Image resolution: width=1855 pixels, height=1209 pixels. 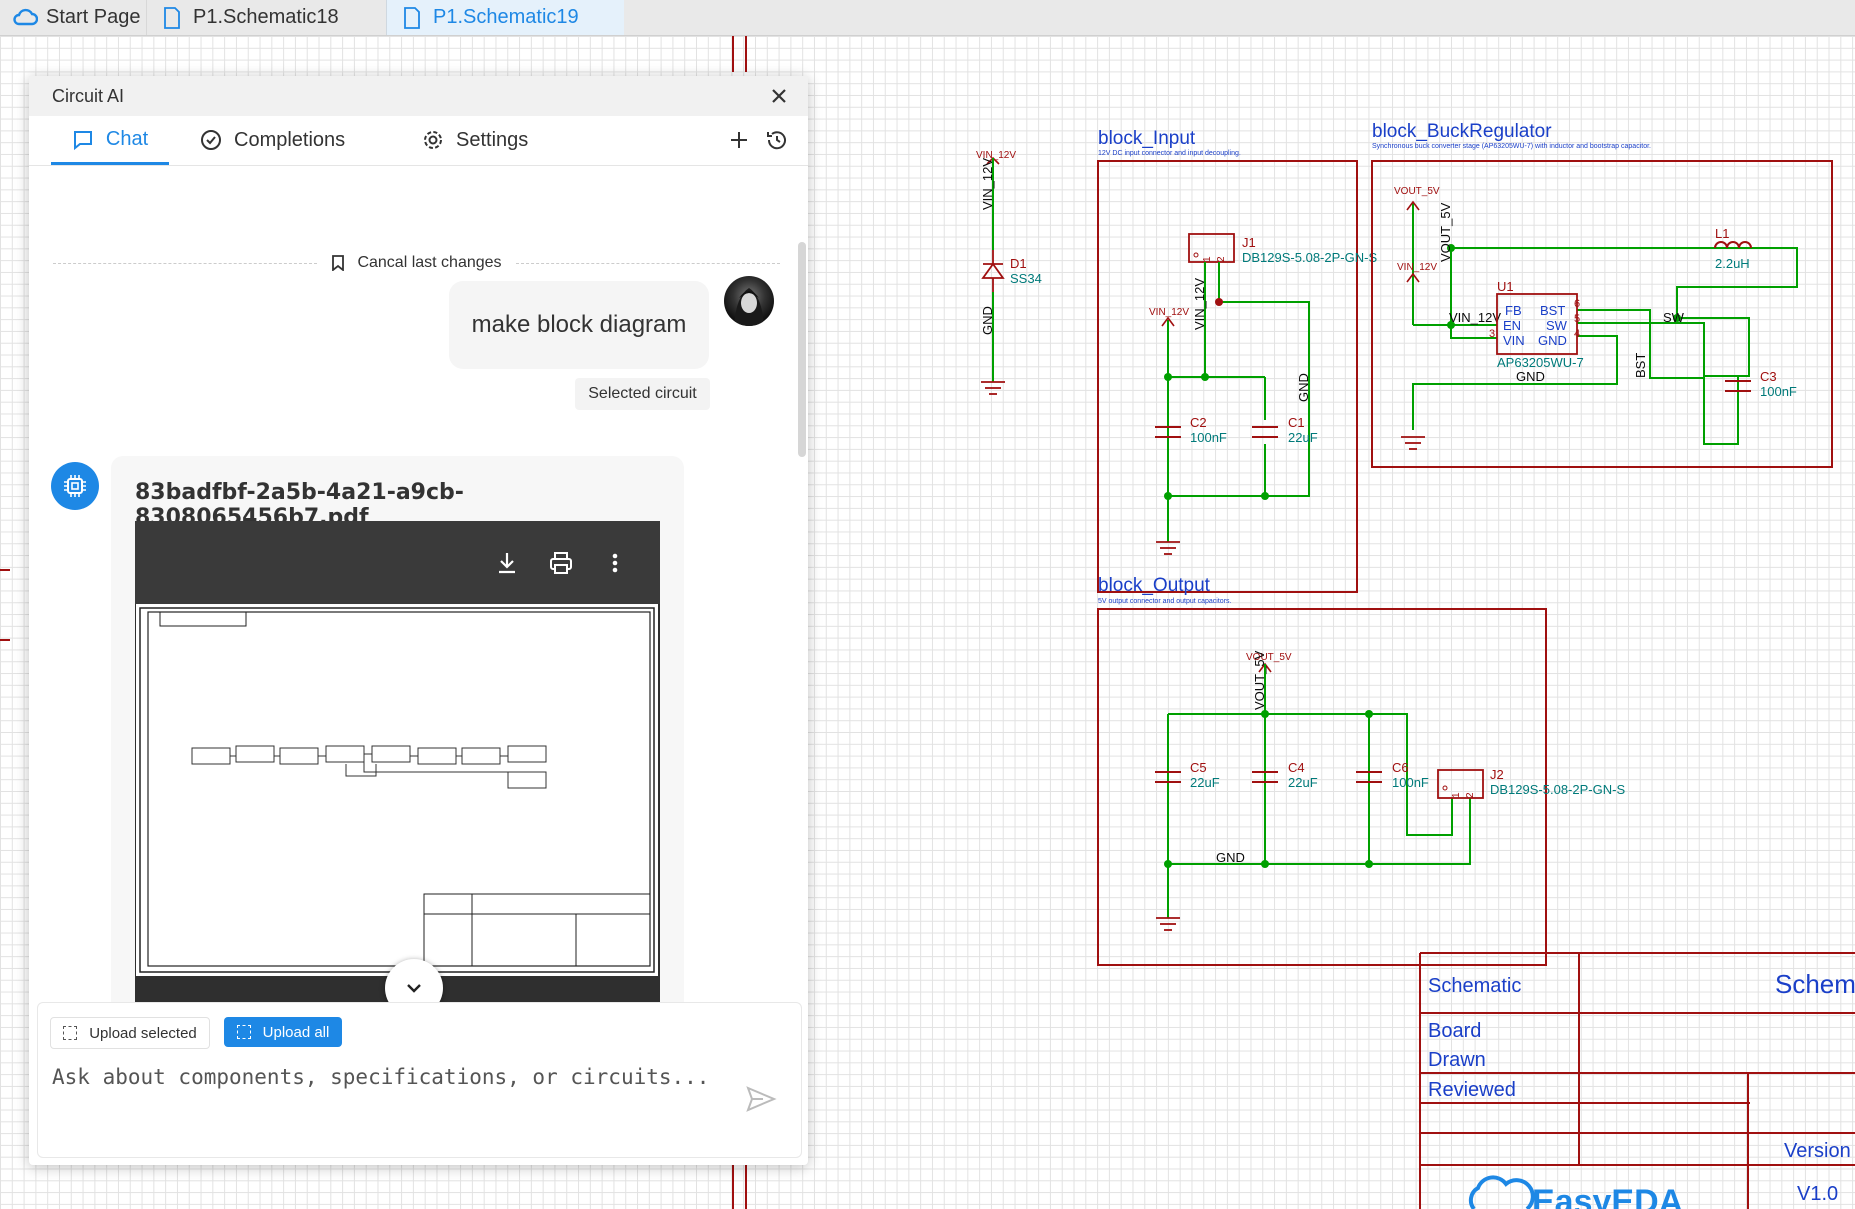 What do you see at coordinates (88, 96) in the screenshot?
I see `panel-title: Circuit AI` at bounding box center [88, 96].